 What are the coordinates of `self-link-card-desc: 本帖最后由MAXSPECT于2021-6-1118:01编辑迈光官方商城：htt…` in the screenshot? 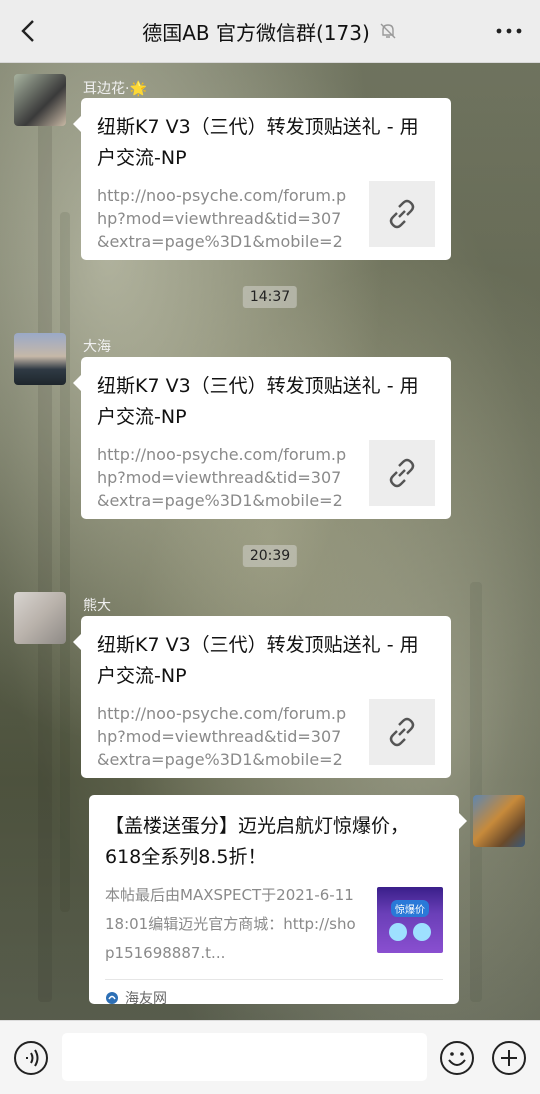 It's located at (230, 924).